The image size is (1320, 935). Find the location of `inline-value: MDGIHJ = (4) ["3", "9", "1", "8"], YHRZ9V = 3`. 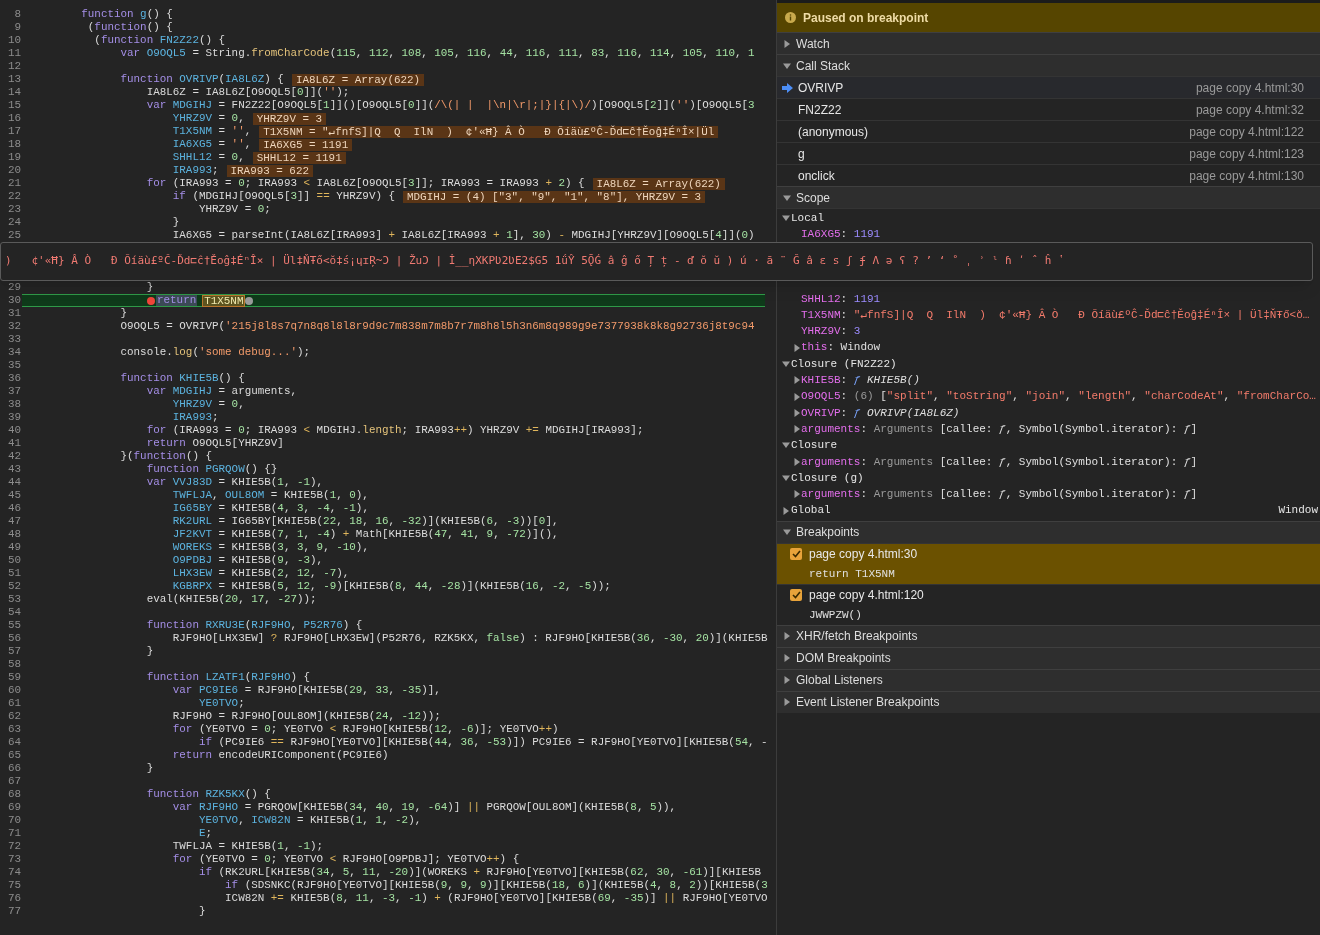

inline-value: MDGIHJ = (4) ["3", "9", "1", "8"], YHRZ9V = 3 is located at coordinates (554, 196).